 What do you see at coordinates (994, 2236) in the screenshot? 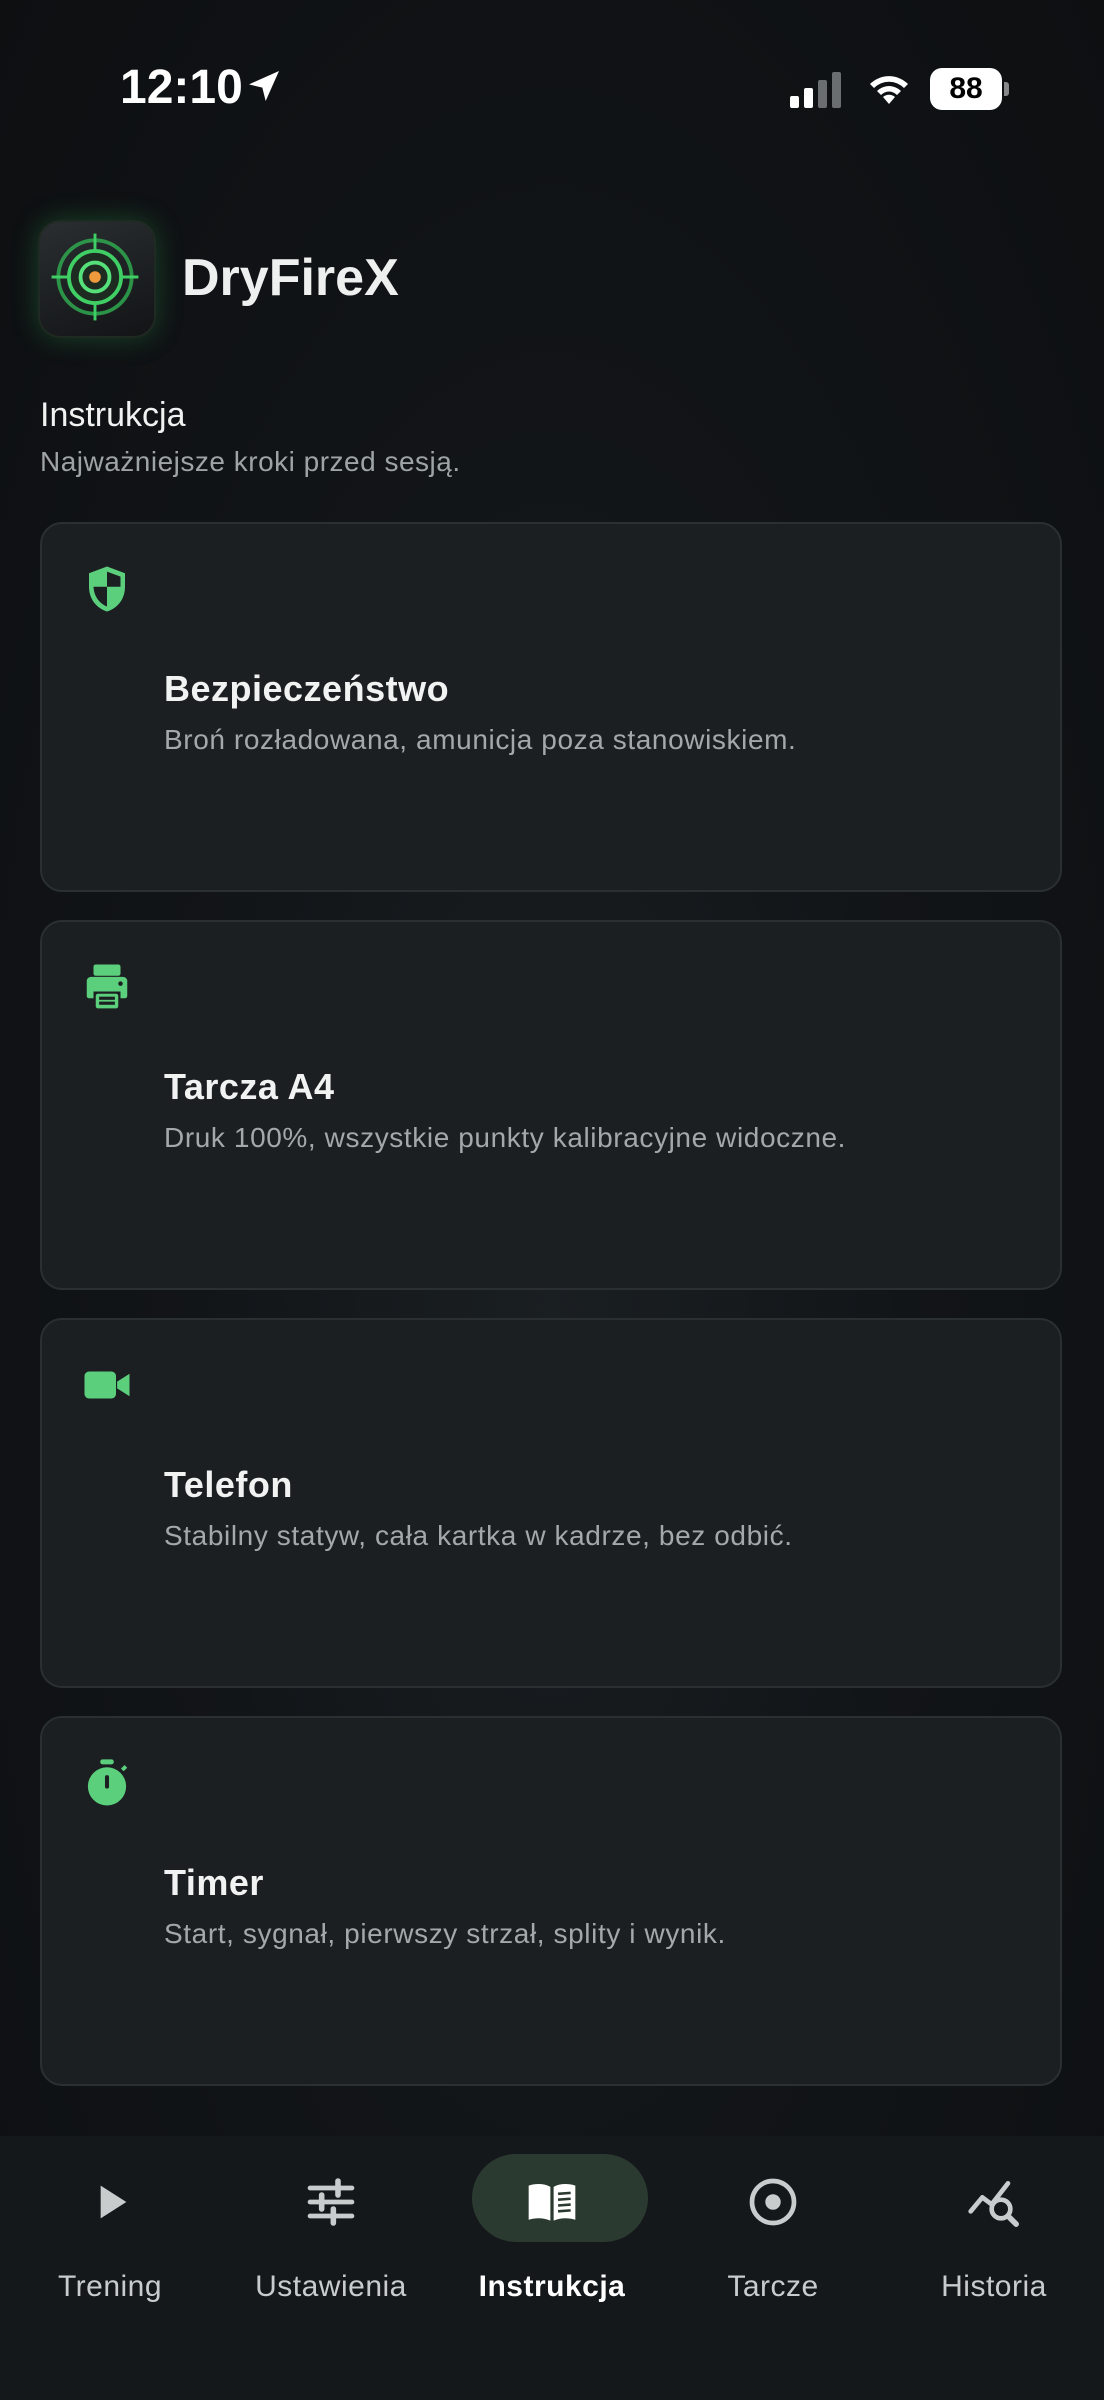
I see `tab-historia: Historia` at bounding box center [994, 2236].